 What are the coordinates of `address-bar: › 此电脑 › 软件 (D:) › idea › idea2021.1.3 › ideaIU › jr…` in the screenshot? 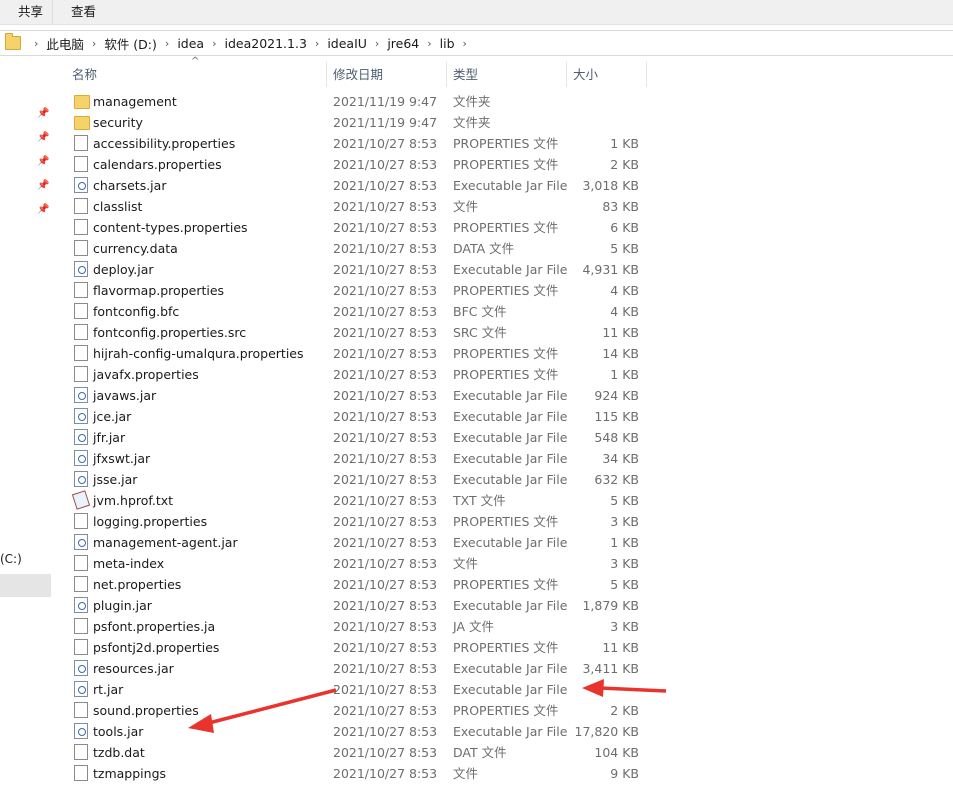 It's located at (476, 43).